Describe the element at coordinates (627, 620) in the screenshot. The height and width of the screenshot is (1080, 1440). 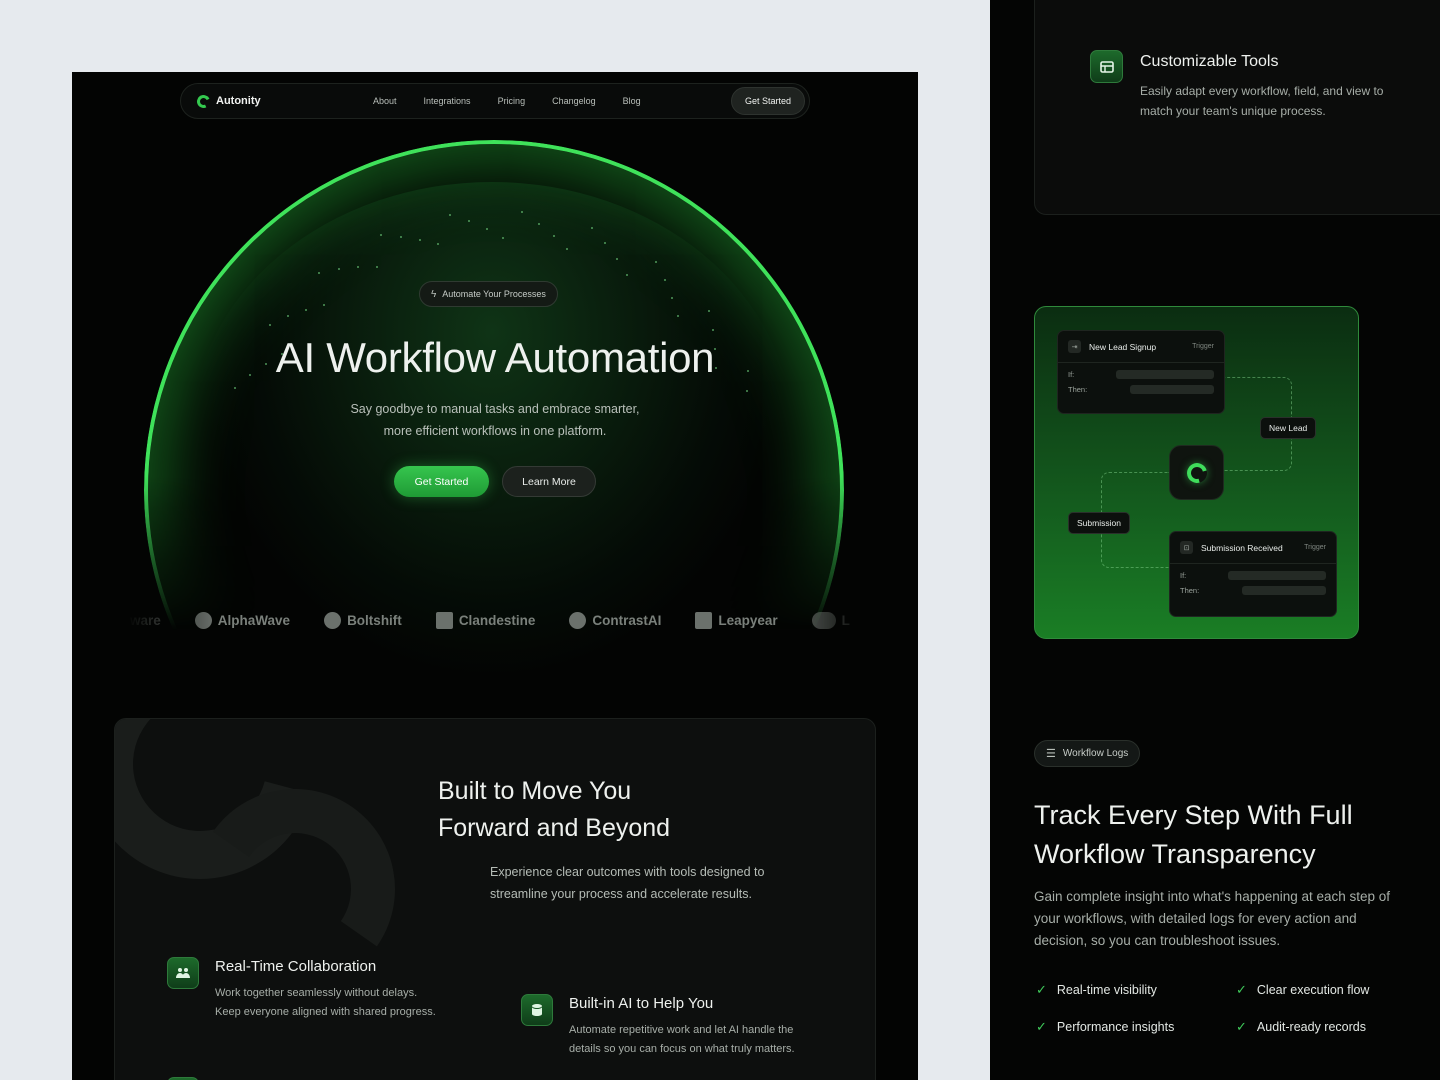
I see `partner-logo-name: ContrastAI` at that location.